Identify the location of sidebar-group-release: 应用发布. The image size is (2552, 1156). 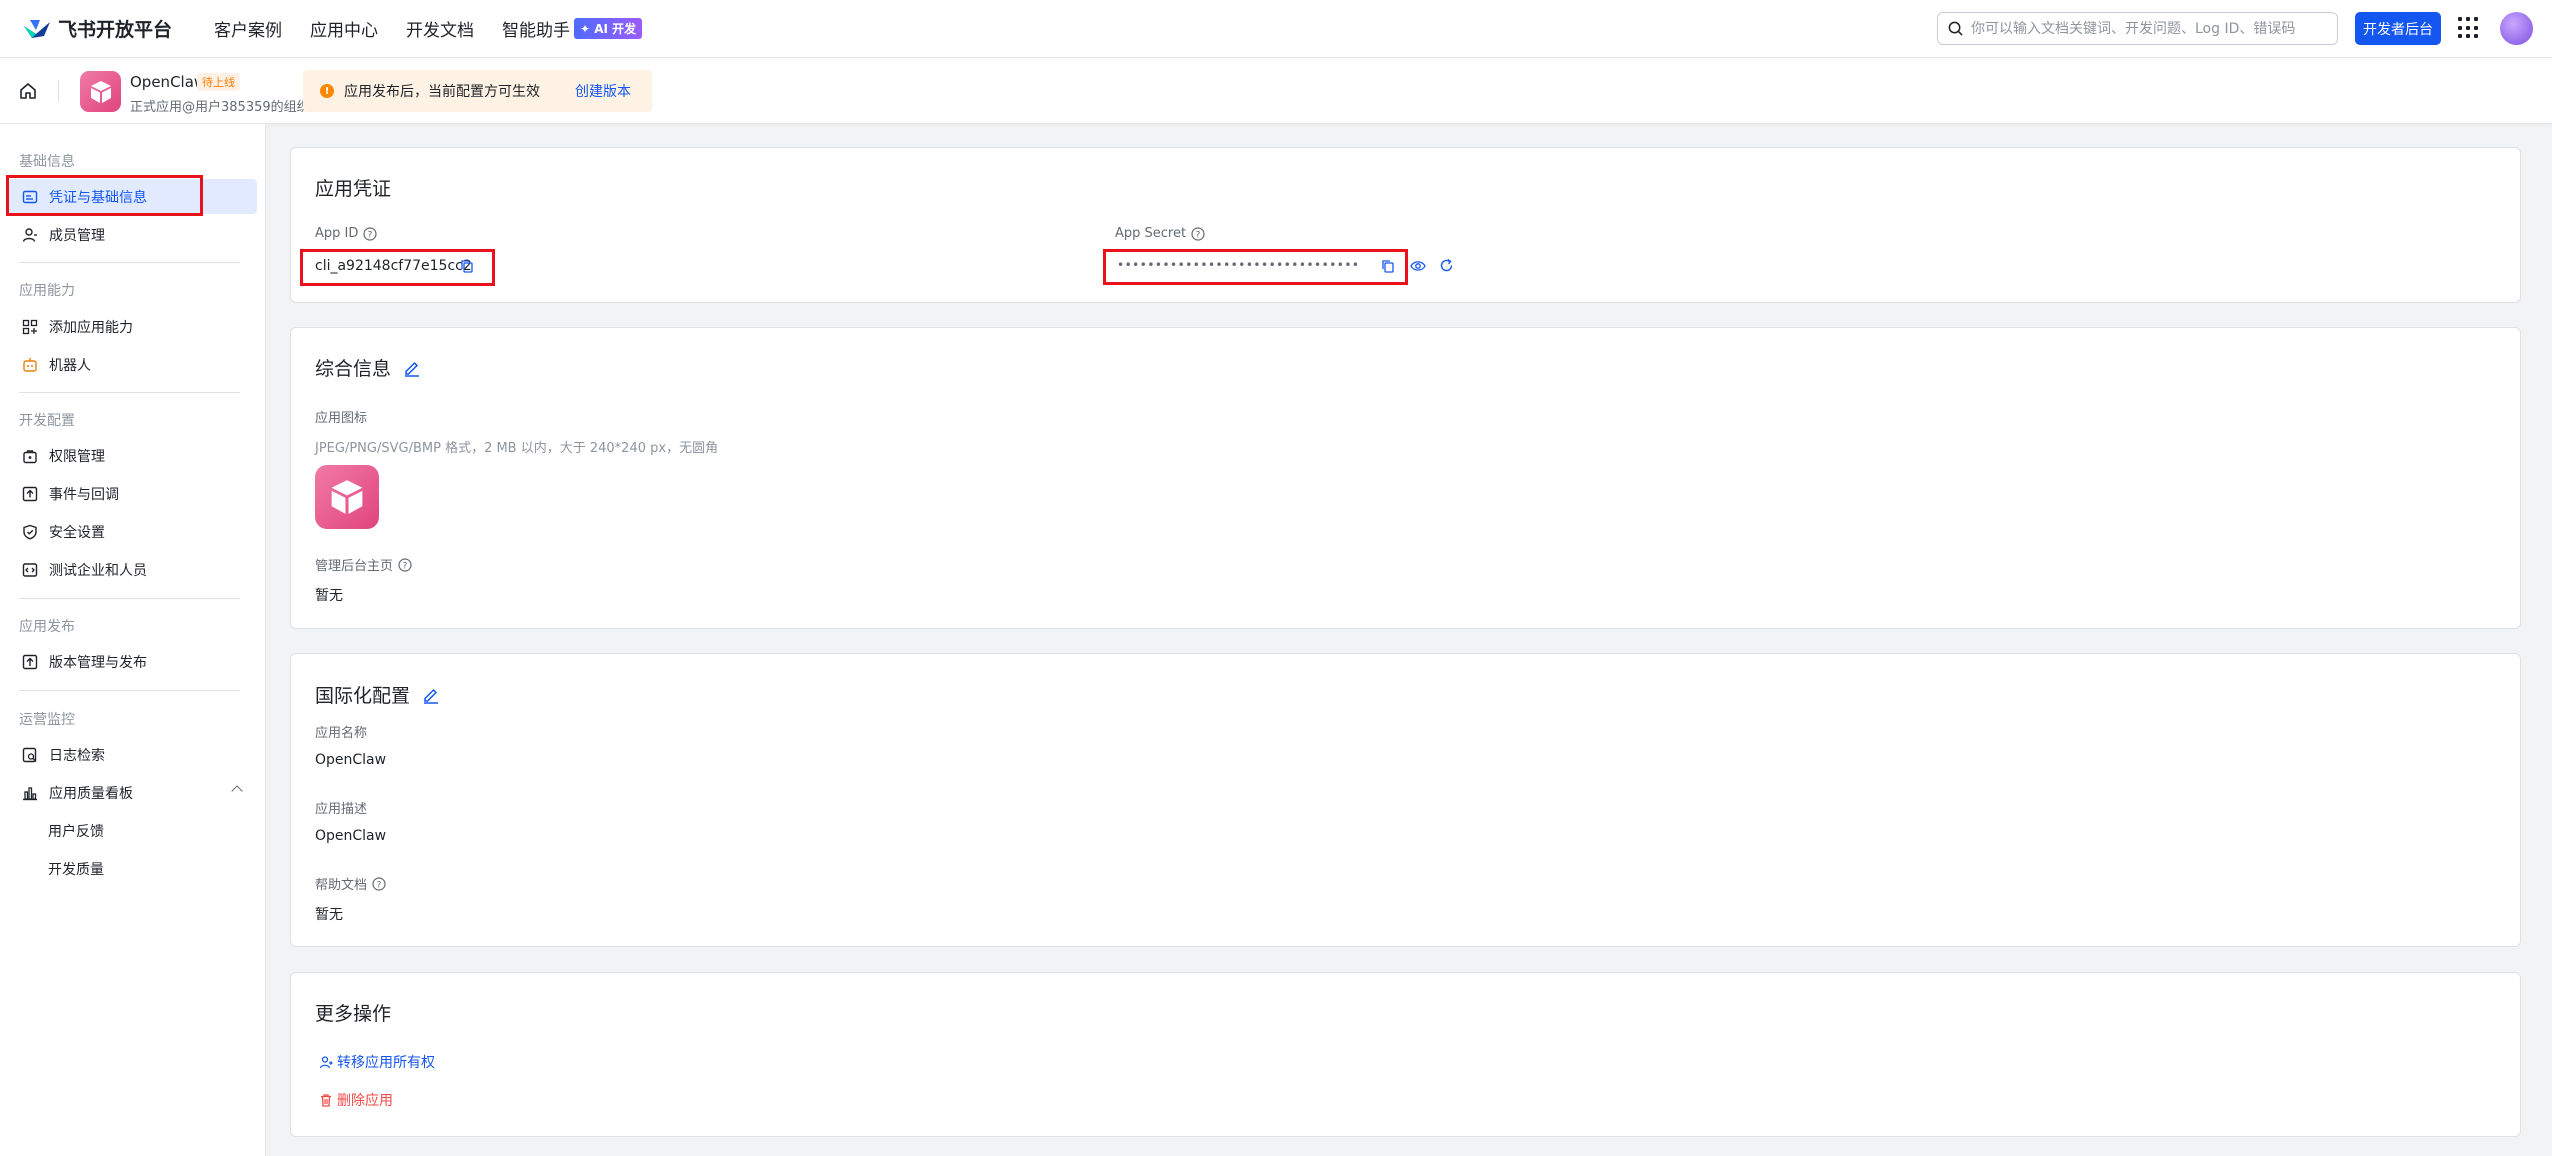
(47, 627).